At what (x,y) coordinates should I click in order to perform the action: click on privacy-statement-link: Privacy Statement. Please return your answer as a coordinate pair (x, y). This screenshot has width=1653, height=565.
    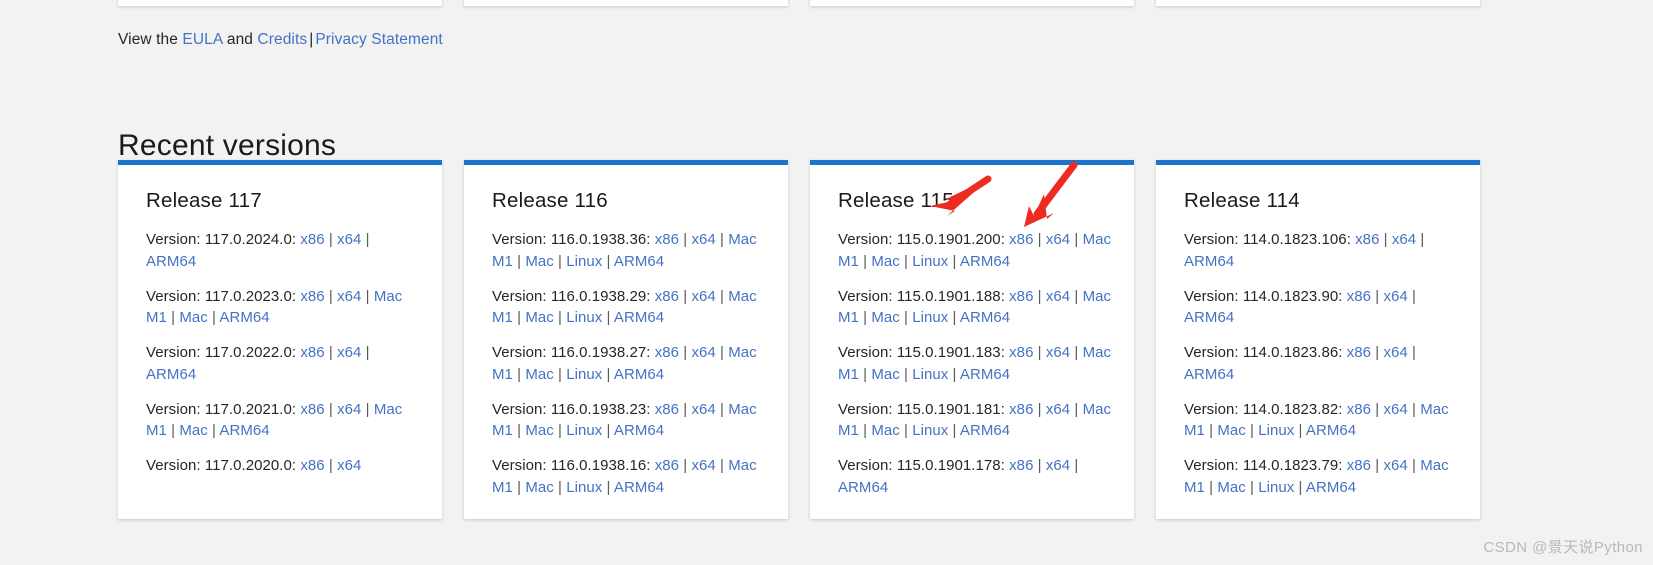
    Looking at the image, I should click on (378, 39).